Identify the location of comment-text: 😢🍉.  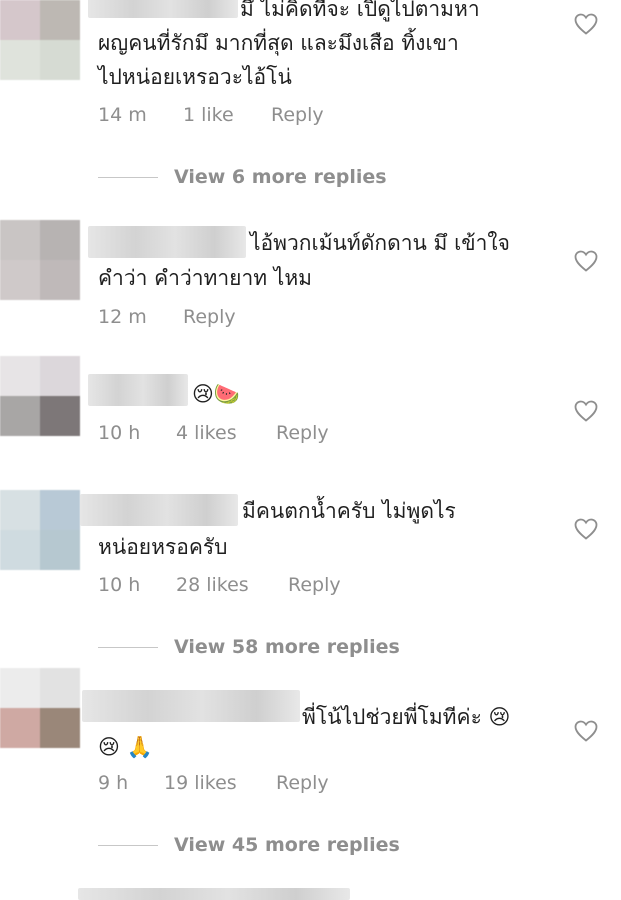
(216, 394).